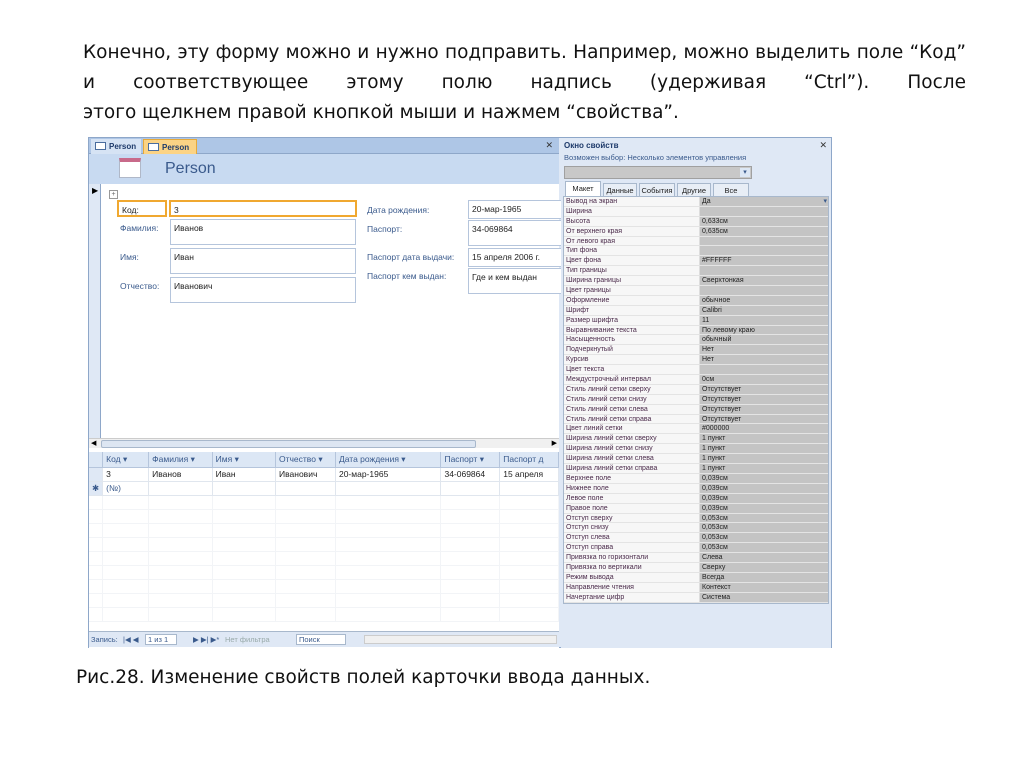  What do you see at coordinates (206, 639) in the screenshot?
I see `next-record-button: ▶ ▶| ▶*` at bounding box center [206, 639].